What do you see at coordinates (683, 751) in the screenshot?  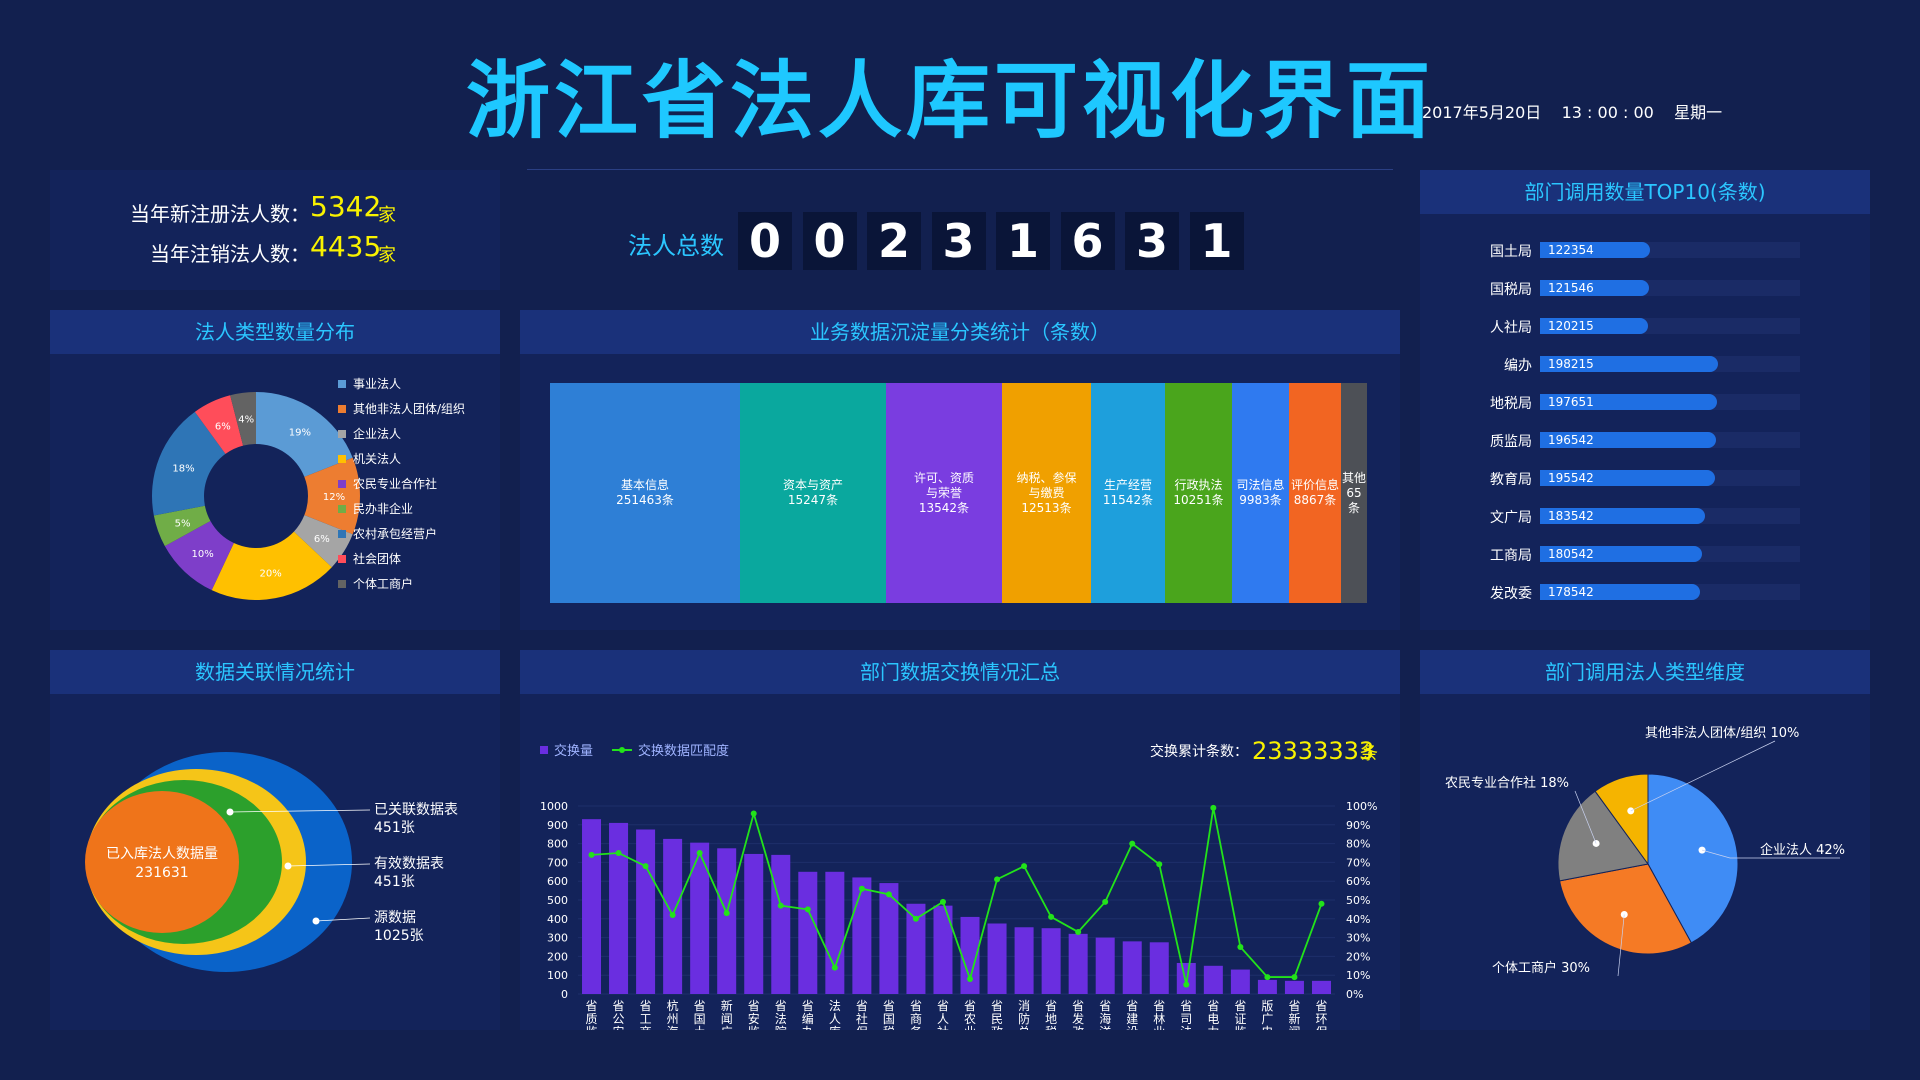 I see `legend-label: 交换数据匹配度` at bounding box center [683, 751].